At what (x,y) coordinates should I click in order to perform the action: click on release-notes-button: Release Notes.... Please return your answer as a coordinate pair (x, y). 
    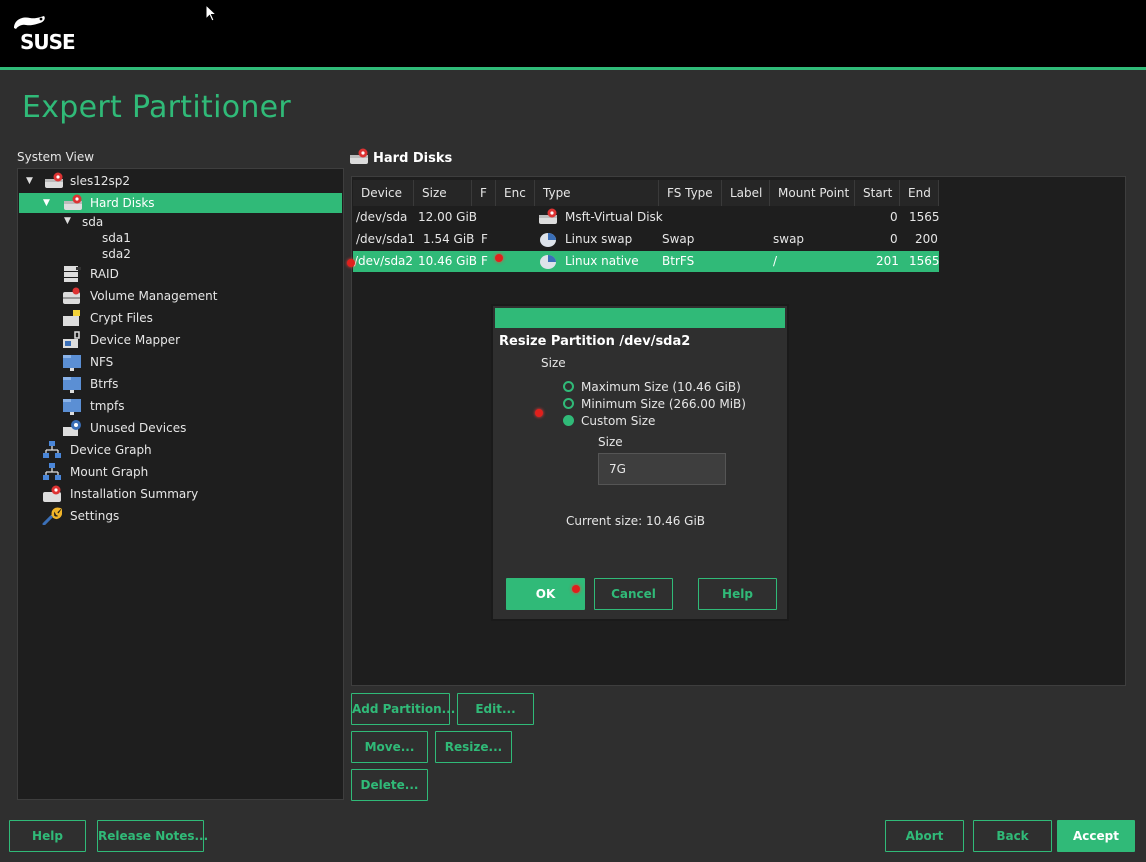
    Looking at the image, I should click on (152, 836).